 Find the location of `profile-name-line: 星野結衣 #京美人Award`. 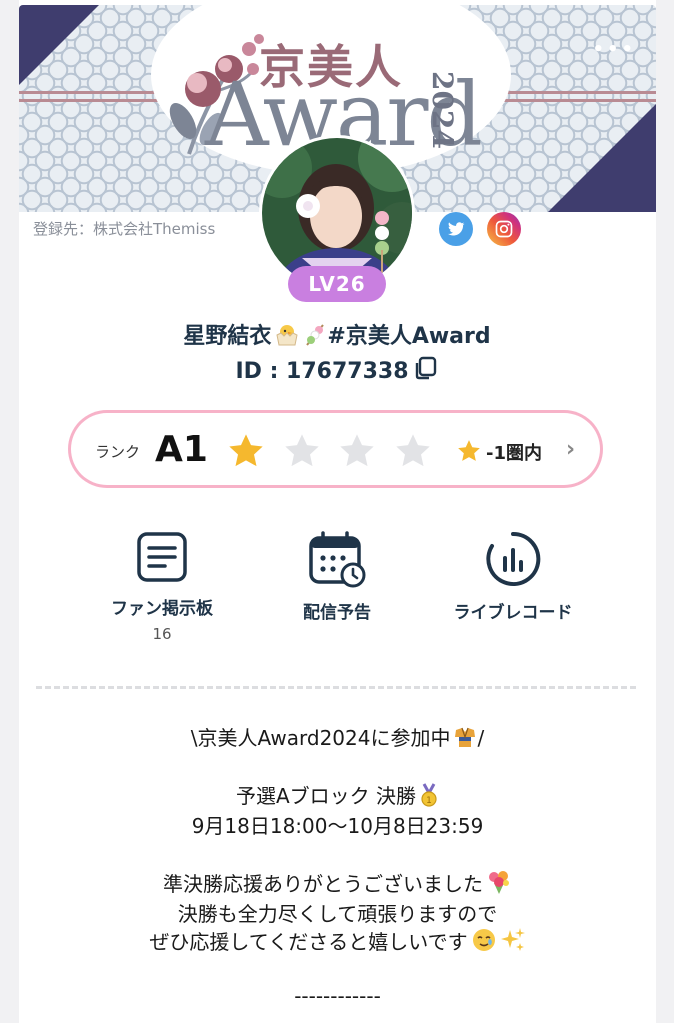

profile-name-line: 星野結衣 #京美人Award is located at coordinates (337, 334).